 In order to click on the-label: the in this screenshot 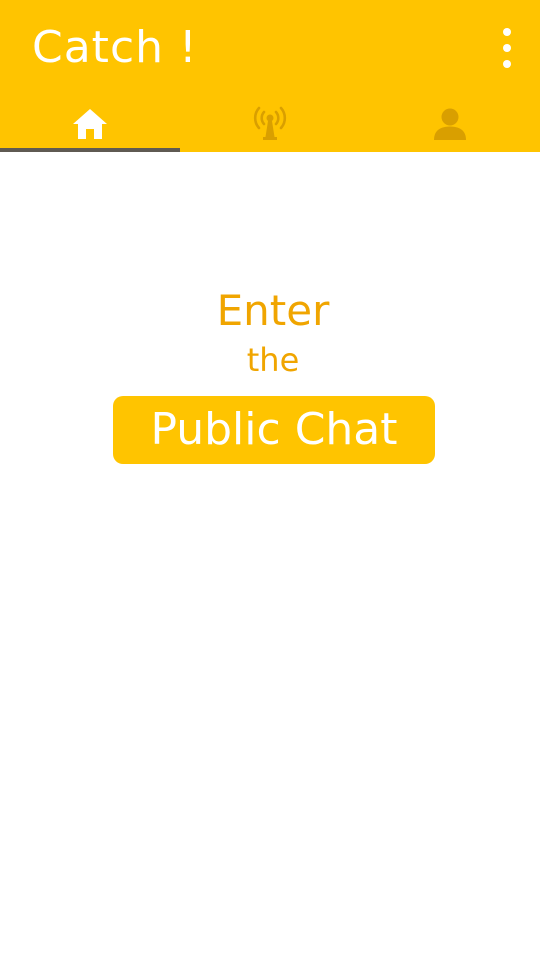, I will do `click(273, 360)`.